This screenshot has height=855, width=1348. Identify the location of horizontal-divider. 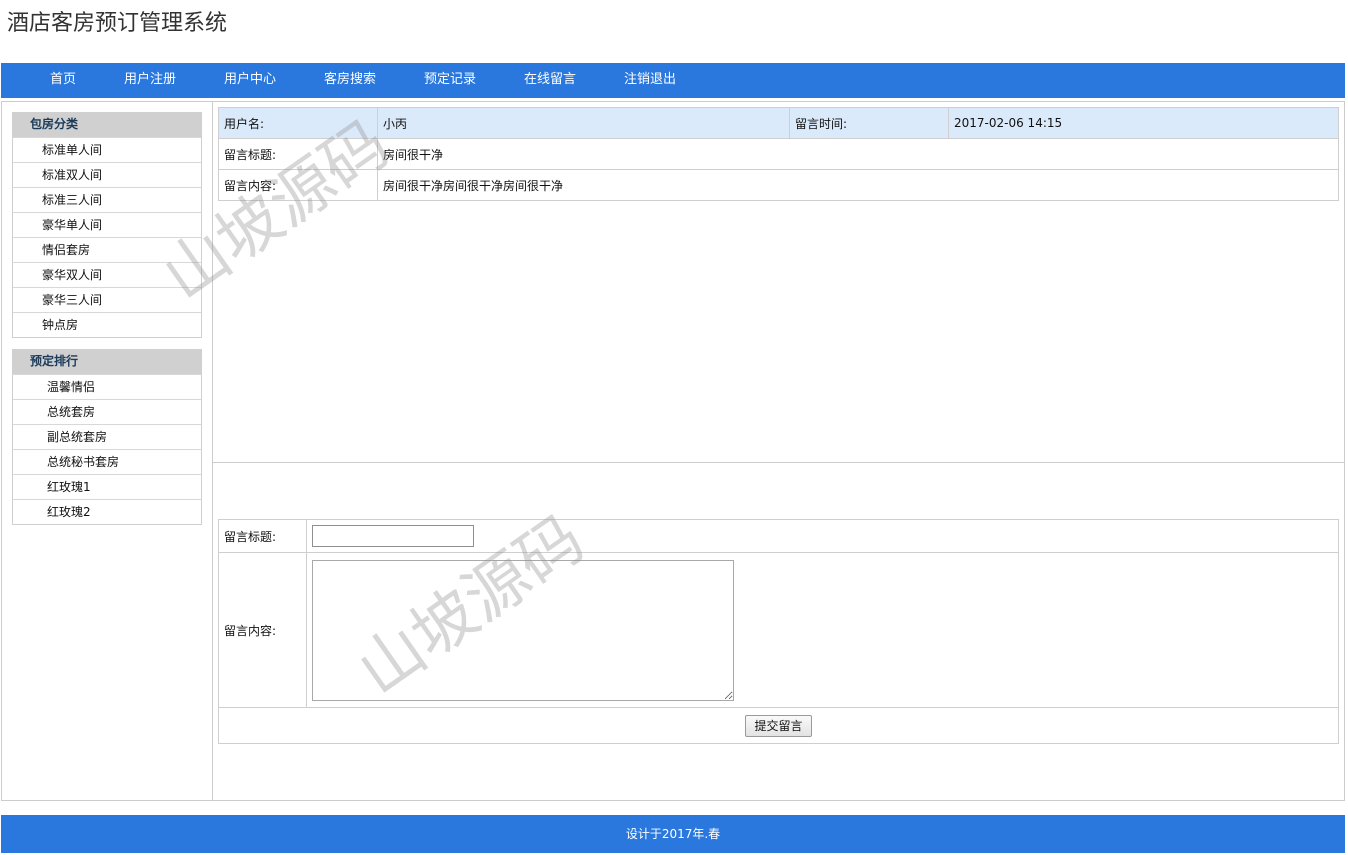
(778, 462).